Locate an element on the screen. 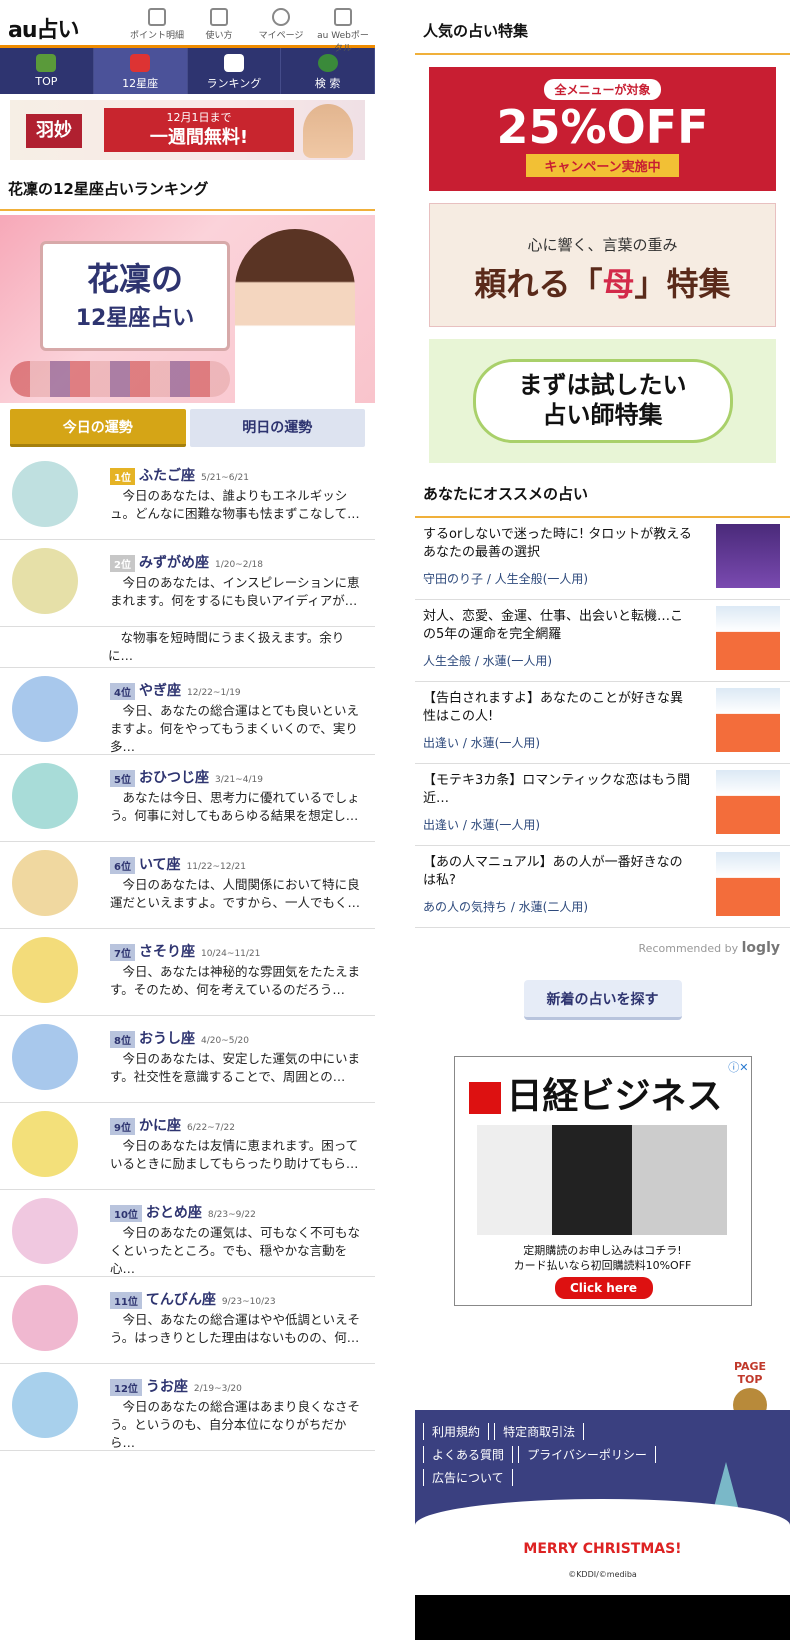  header: au占い ポイント明細 使い方 マイページ au Webポータル is located at coordinates (187, 27).